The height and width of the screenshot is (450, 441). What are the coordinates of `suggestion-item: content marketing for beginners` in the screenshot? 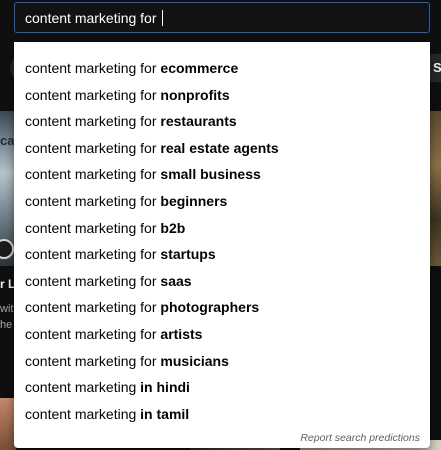 It's located at (222, 201).